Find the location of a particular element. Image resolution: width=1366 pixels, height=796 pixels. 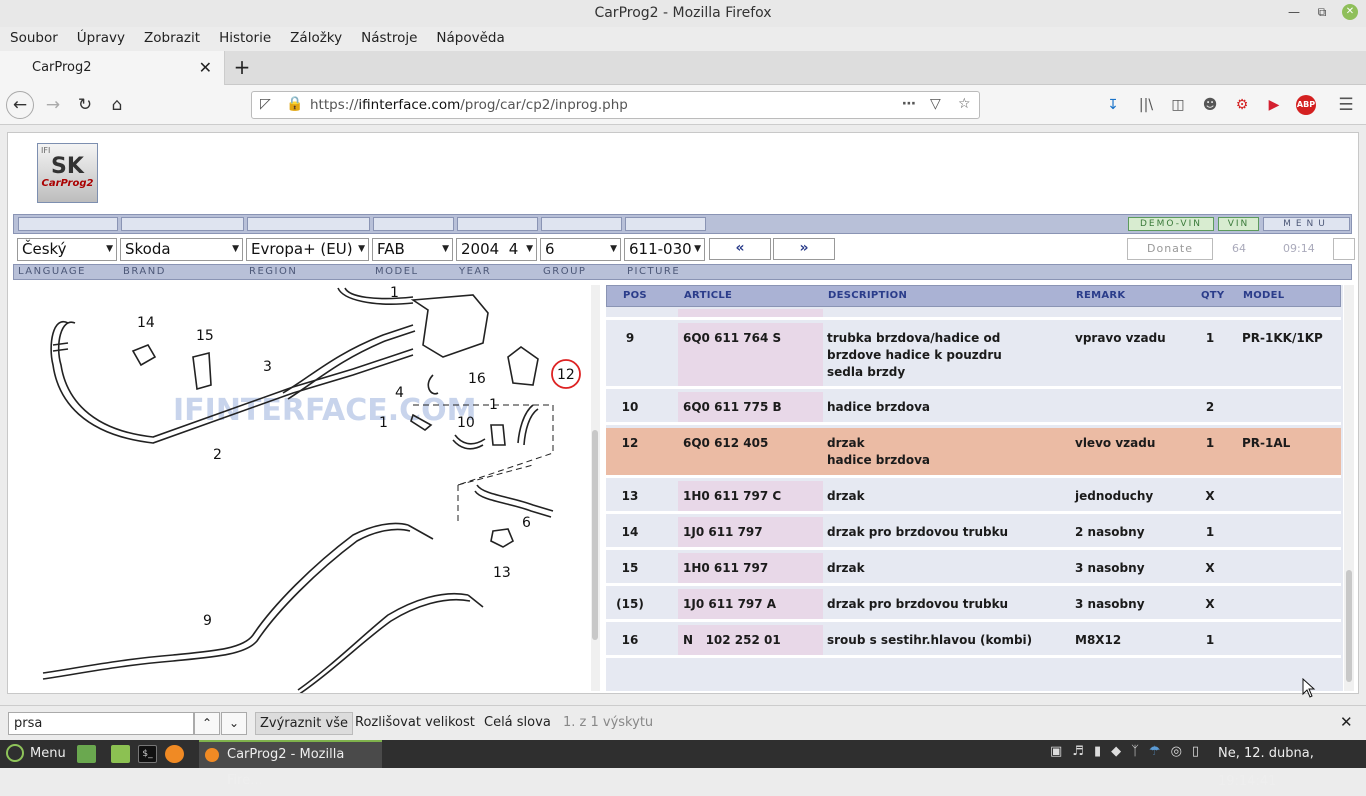

diagram-label-6: 6 is located at coordinates (526, 523).